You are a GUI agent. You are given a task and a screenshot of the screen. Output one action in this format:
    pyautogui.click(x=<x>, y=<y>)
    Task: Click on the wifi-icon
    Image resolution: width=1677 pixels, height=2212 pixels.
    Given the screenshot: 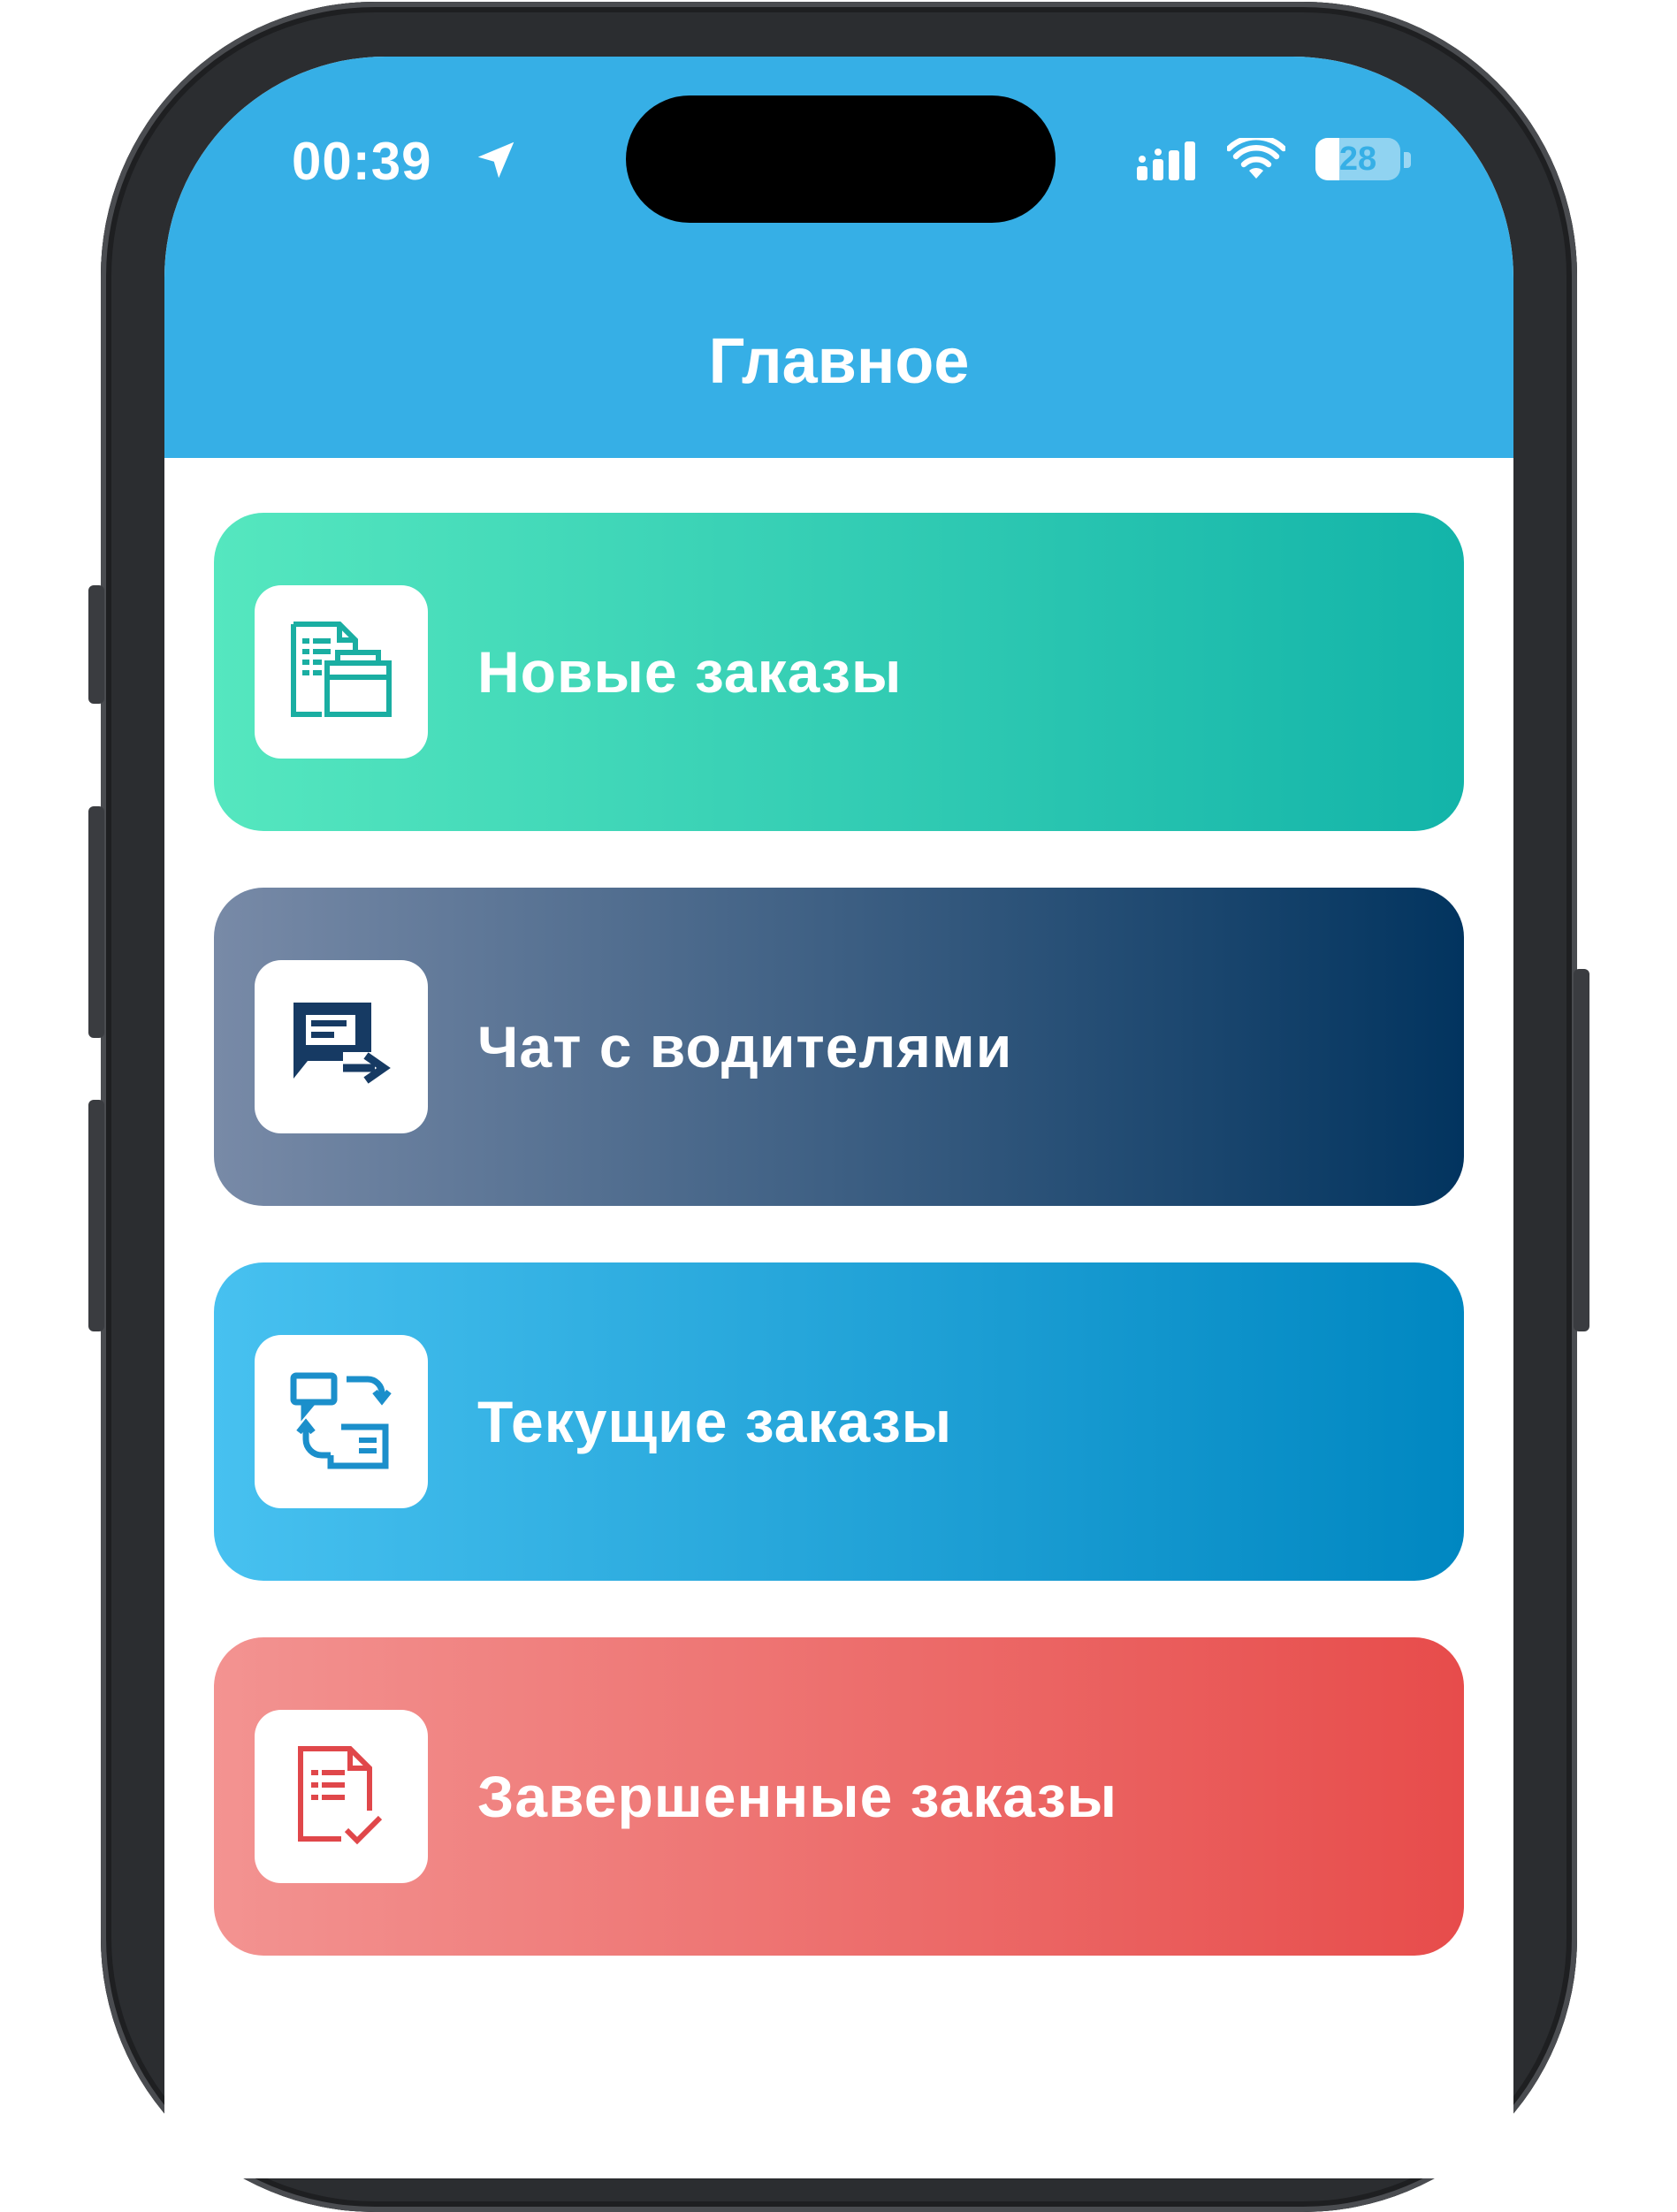 What is the action you would take?
    pyautogui.click(x=1256, y=158)
    